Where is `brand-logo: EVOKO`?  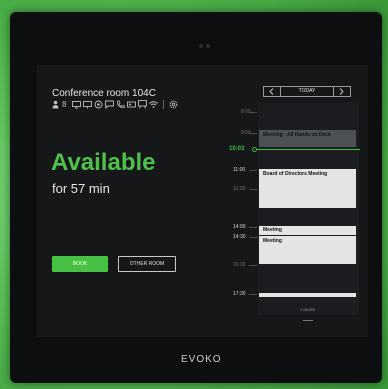 brand-logo: EVOKO is located at coordinates (201, 359).